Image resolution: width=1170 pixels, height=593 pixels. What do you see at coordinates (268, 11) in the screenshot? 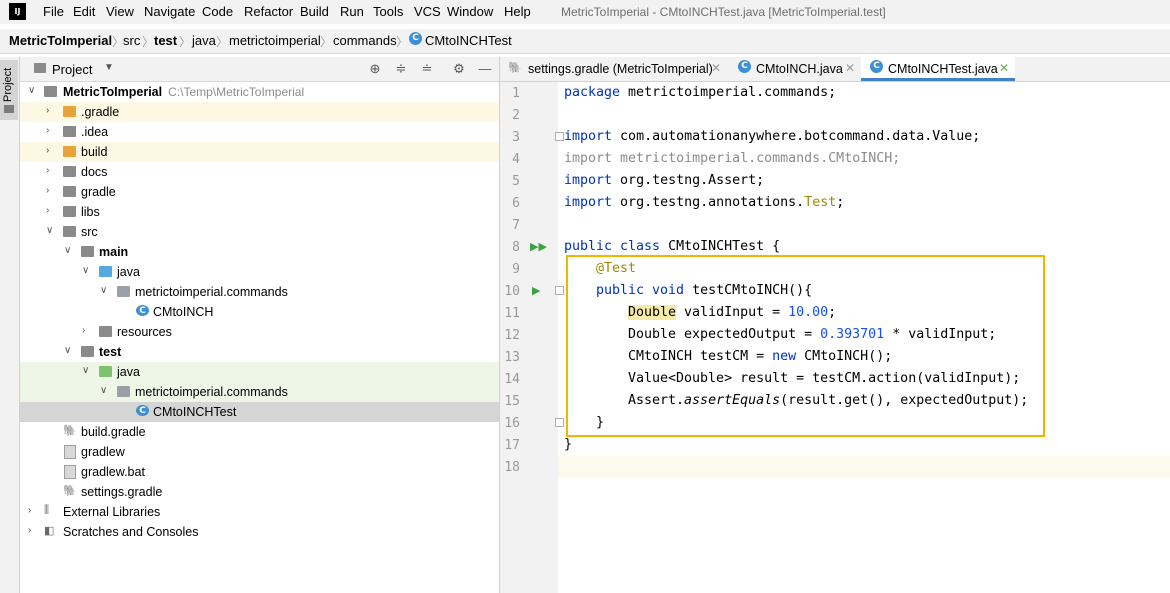
I see `menu-refactor: Refactor` at bounding box center [268, 11].